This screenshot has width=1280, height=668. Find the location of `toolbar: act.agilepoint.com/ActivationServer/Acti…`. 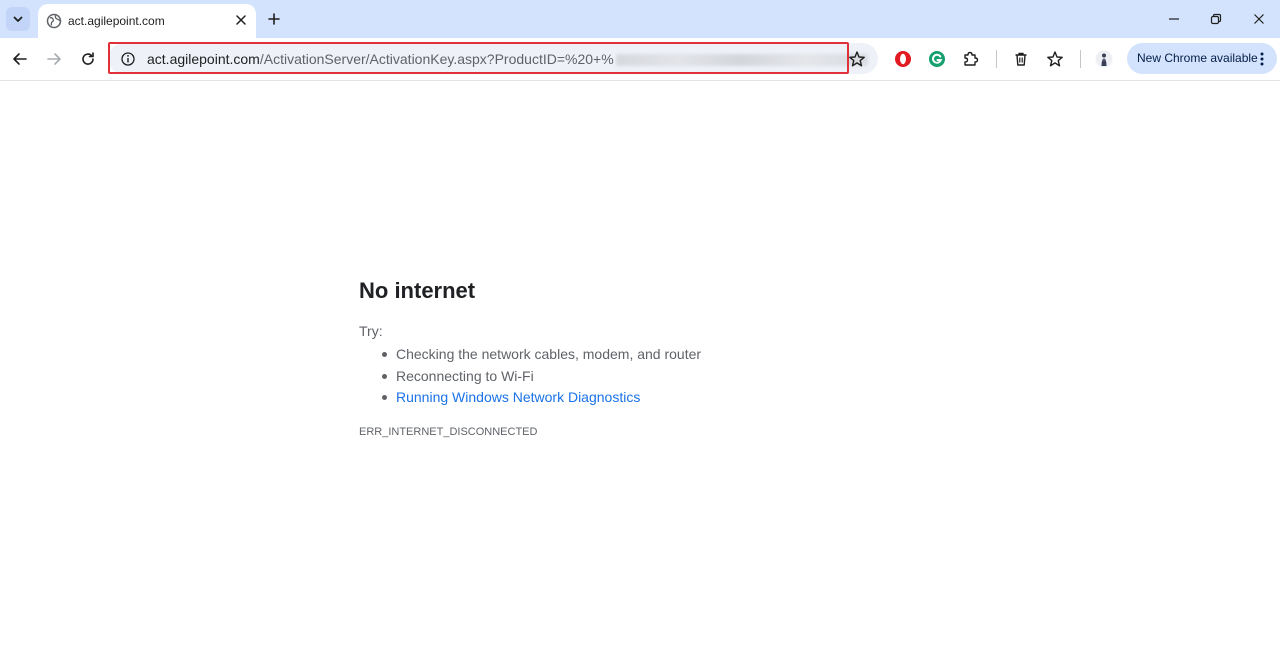

toolbar: act.agilepoint.com/ActivationServer/Acti… is located at coordinates (640, 59).